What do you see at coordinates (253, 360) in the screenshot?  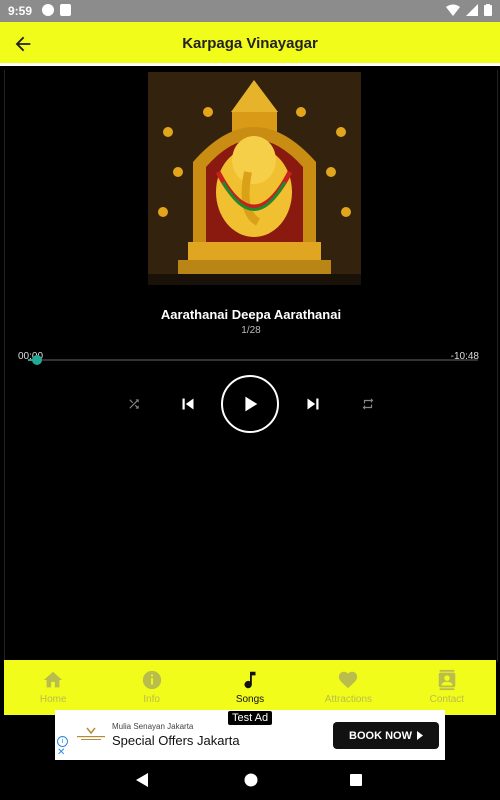 I see `seek-bar` at bounding box center [253, 360].